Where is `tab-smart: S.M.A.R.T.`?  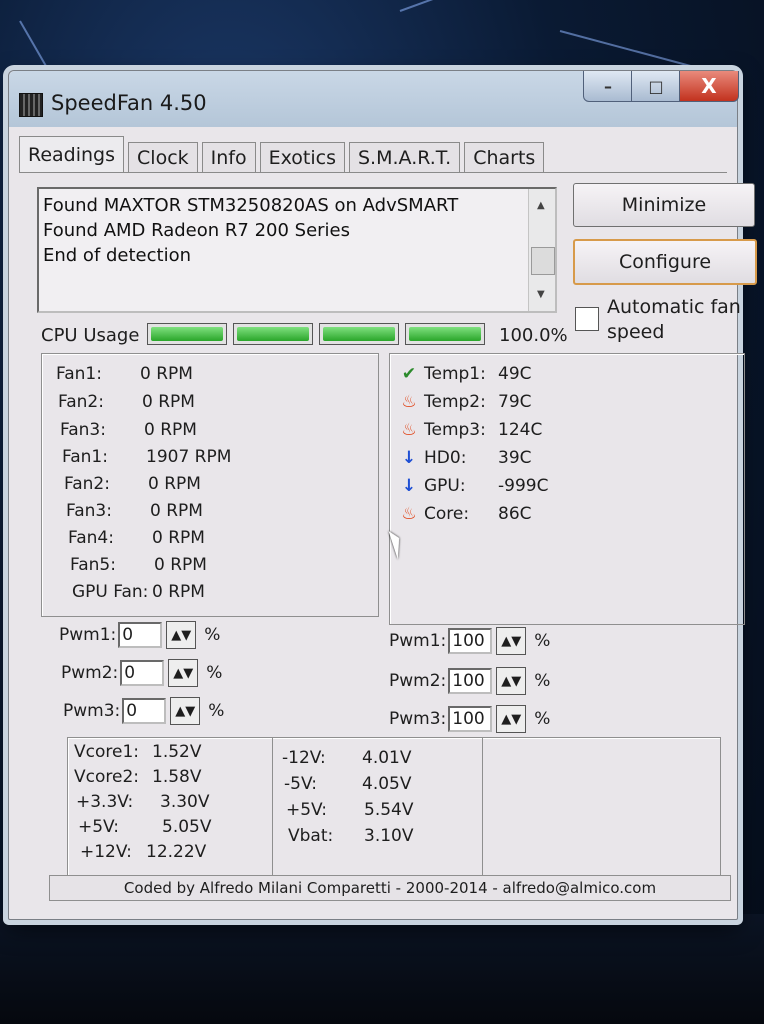 tab-smart: S.M.A.R.T. is located at coordinates (405, 157).